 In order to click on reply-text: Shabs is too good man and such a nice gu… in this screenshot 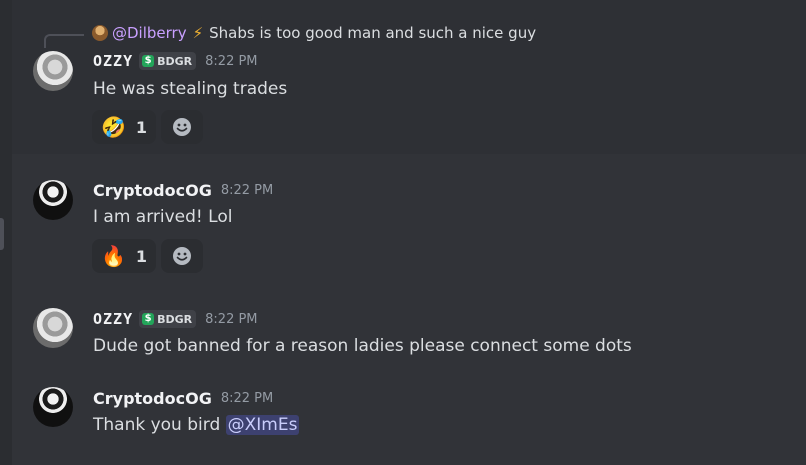, I will do `click(372, 33)`.